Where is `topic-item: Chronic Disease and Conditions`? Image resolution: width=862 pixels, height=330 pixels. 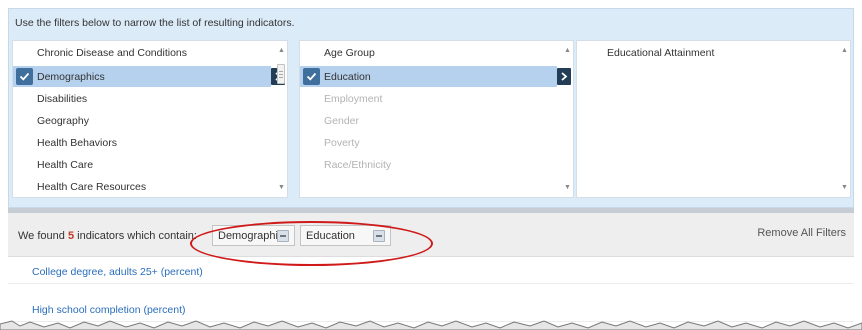
topic-item: Chronic Disease and Conditions is located at coordinates (150, 52).